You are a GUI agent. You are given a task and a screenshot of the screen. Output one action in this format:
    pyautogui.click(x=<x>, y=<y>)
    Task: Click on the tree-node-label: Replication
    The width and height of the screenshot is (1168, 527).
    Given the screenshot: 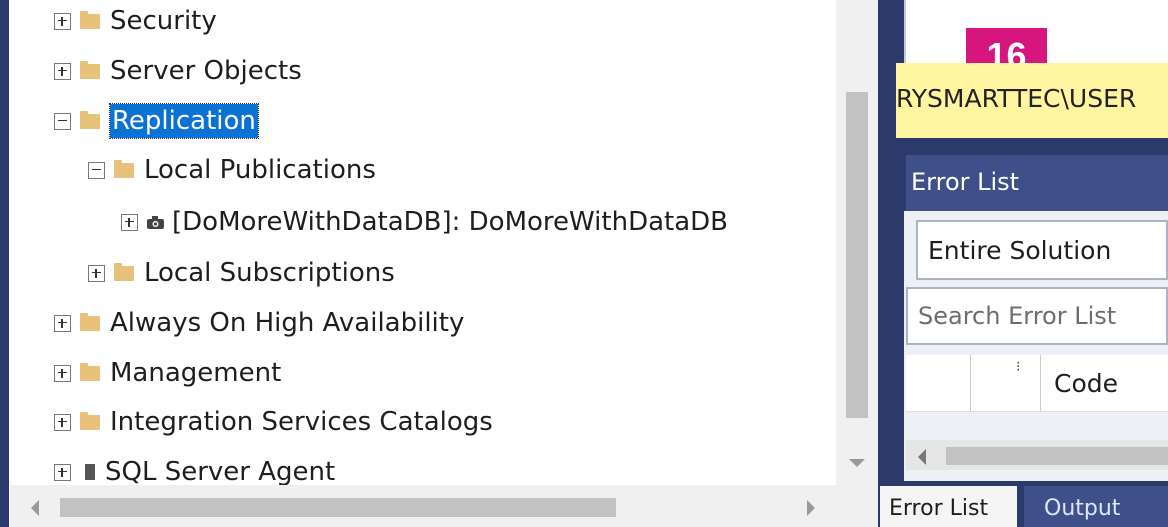 What is the action you would take?
    pyautogui.click(x=184, y=121)
    